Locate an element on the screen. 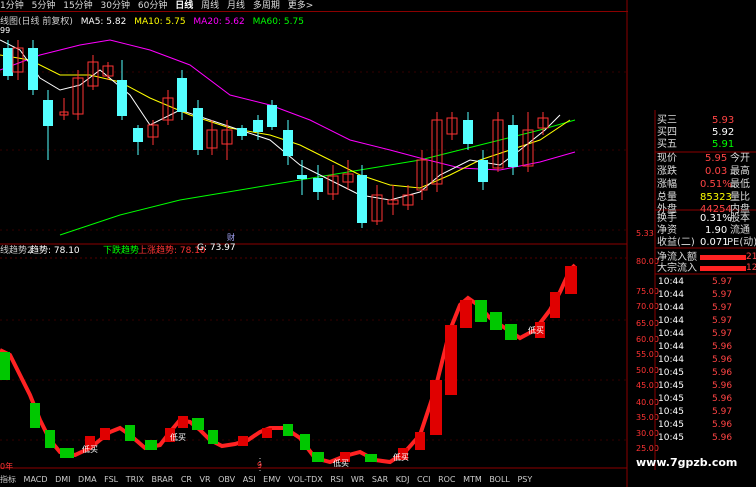 This screenshot has height=487, width=756. tab-psy: PSY is located at coordinates (524, 479).